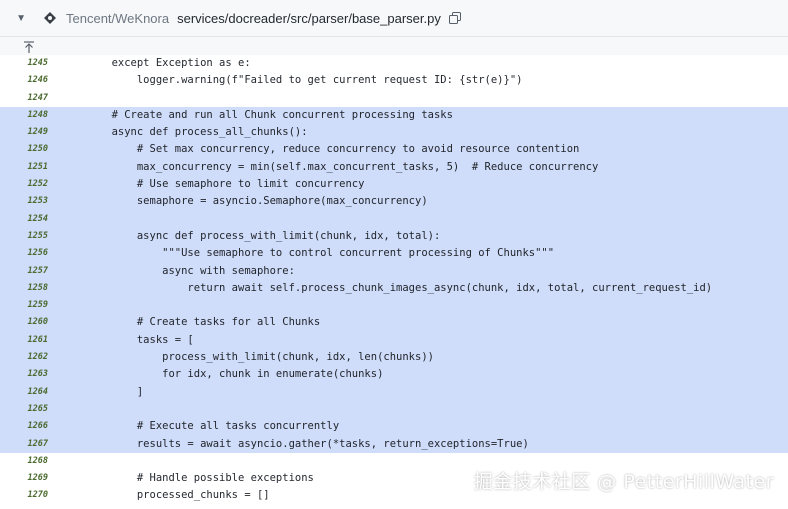 Image resolution: width=788 pixels, height=509 pixels. I want to click on watermark: 掘金技术社区 @ PetterHillWater, so click(623, 482).